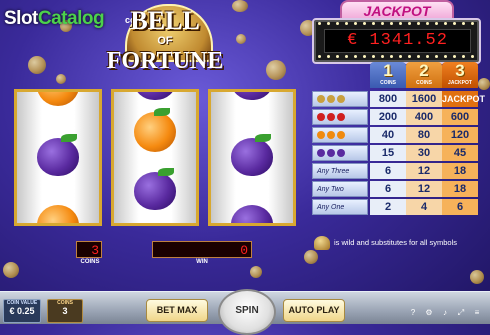  Describe the element at coordinates (21, 18) in the screenshot. I see `brand-prefix: Slot` at that location.